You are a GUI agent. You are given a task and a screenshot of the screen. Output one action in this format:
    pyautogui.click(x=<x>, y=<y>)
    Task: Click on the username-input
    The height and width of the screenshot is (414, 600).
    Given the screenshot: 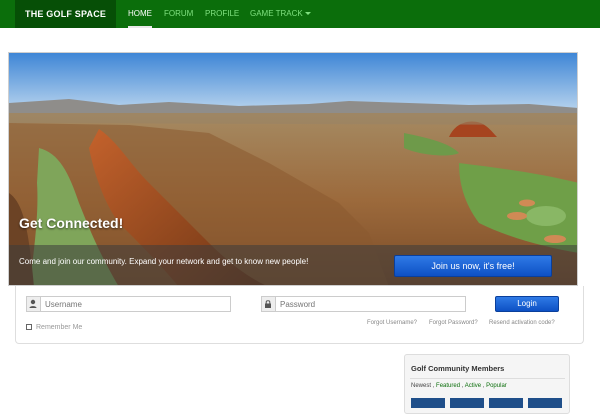 What is the action you would take?
    pyautogui.click(x=135, y=304)
    